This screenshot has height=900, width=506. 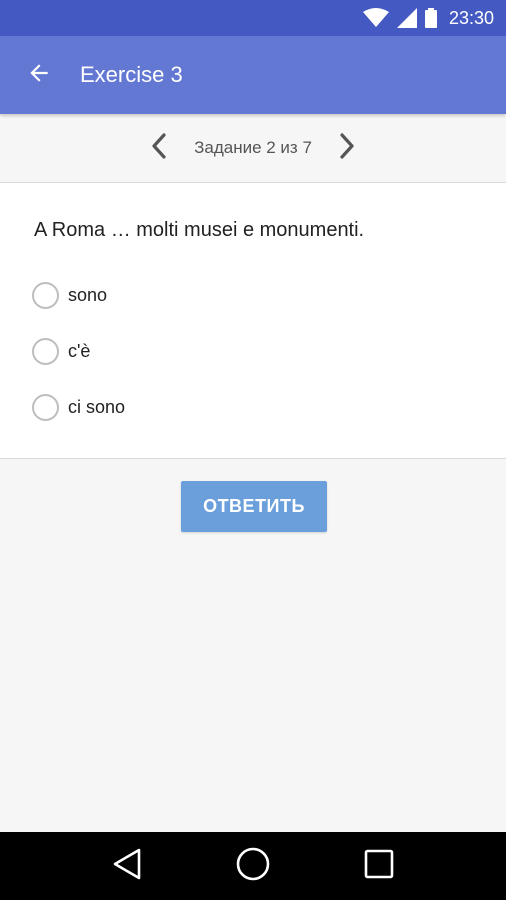 I want to click on answer-option: ci sono, so click(x=78, y=407).